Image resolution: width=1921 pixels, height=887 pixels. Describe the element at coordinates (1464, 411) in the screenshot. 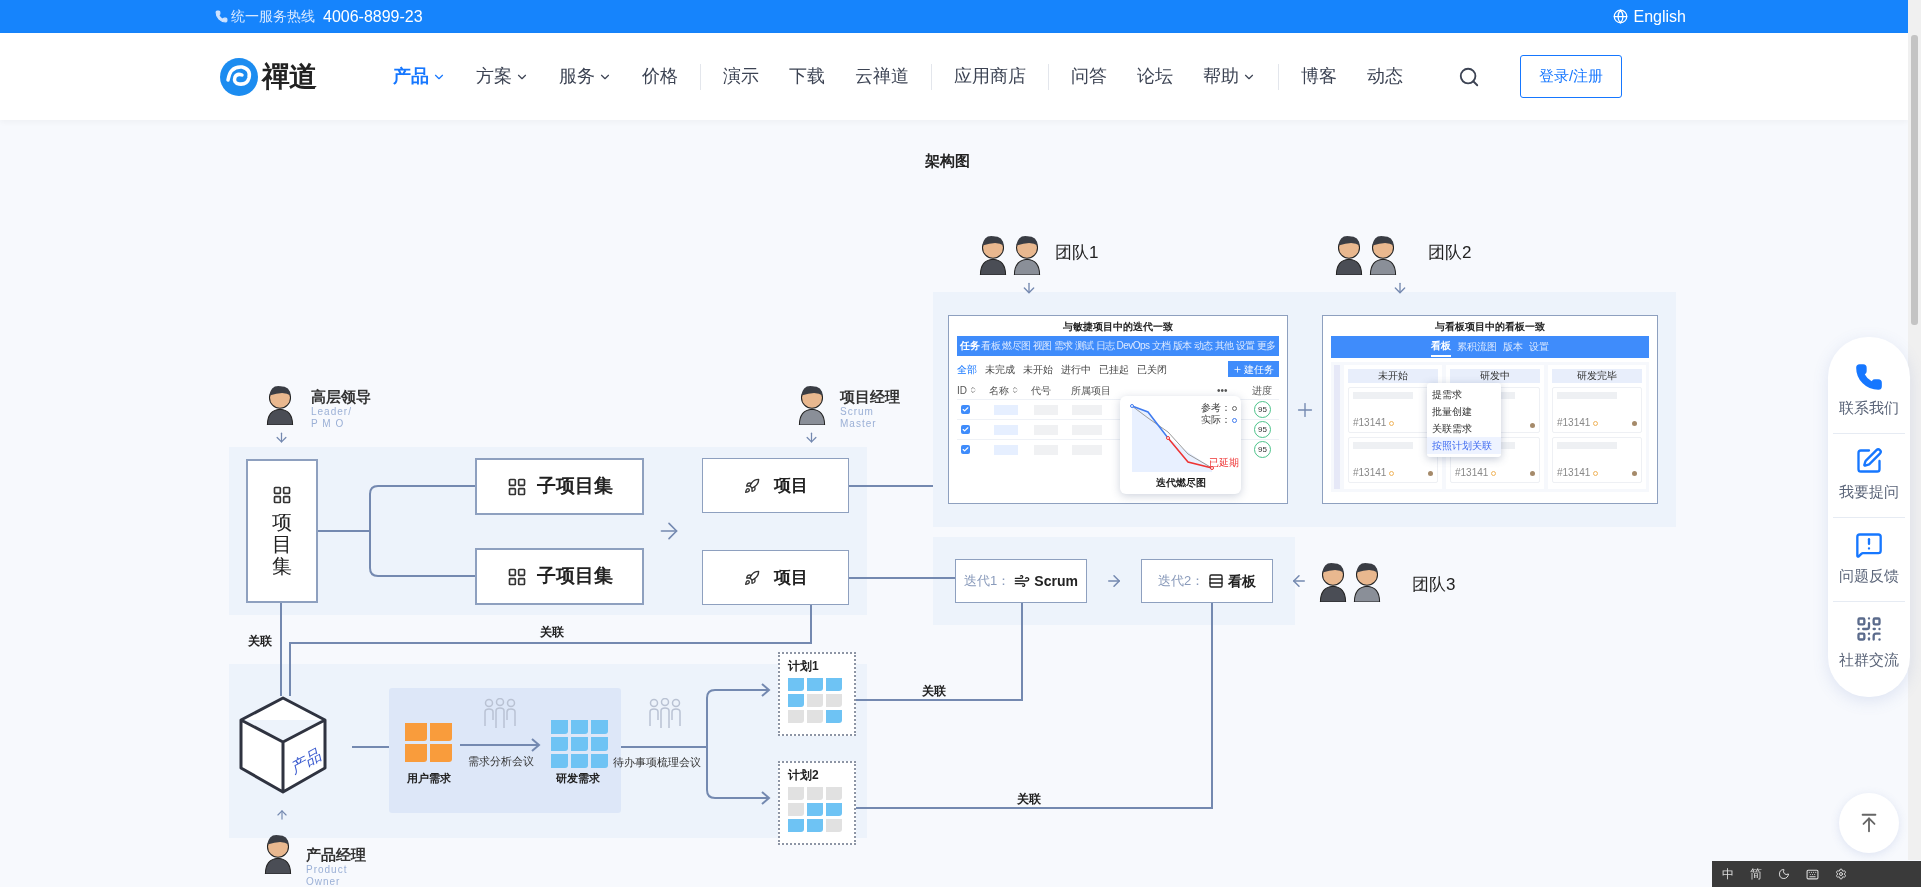

I see `menu-item: 批量创建` at that location.